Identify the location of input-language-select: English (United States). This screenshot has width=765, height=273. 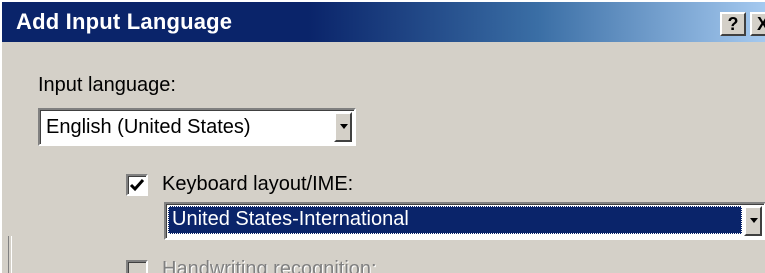
(197, 127).